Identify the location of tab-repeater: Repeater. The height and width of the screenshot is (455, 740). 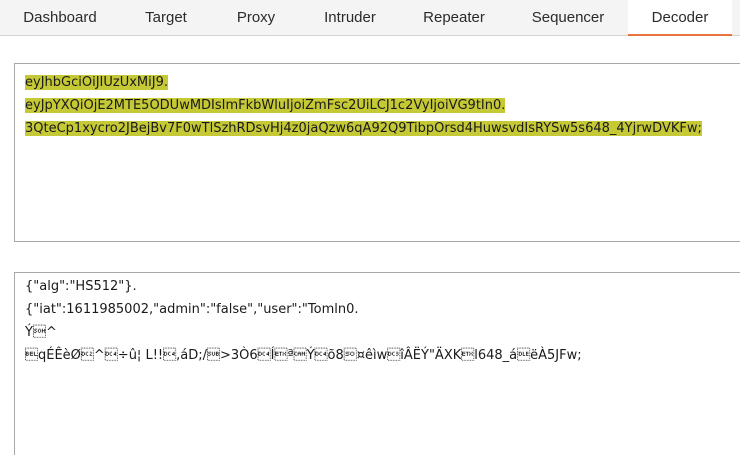
(454, 18).